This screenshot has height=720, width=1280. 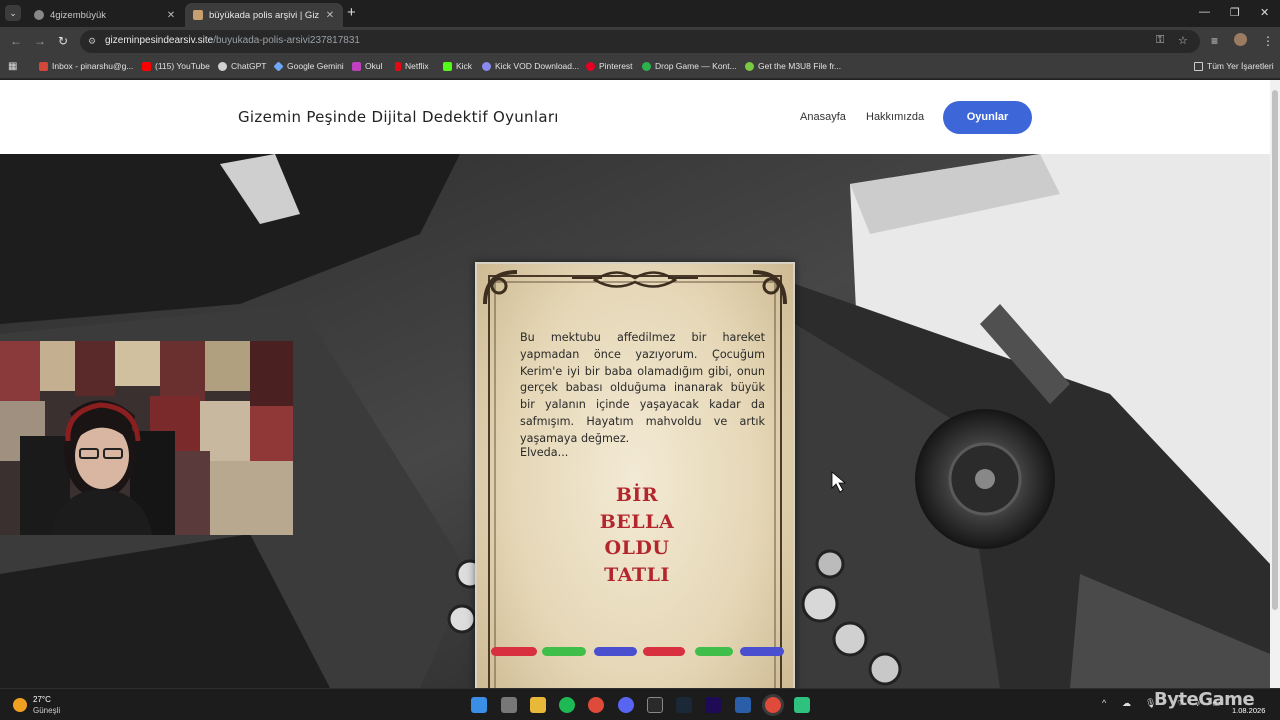 I want to click on bookmark-gemini: Google Gemini, so click(x=308, y=66).